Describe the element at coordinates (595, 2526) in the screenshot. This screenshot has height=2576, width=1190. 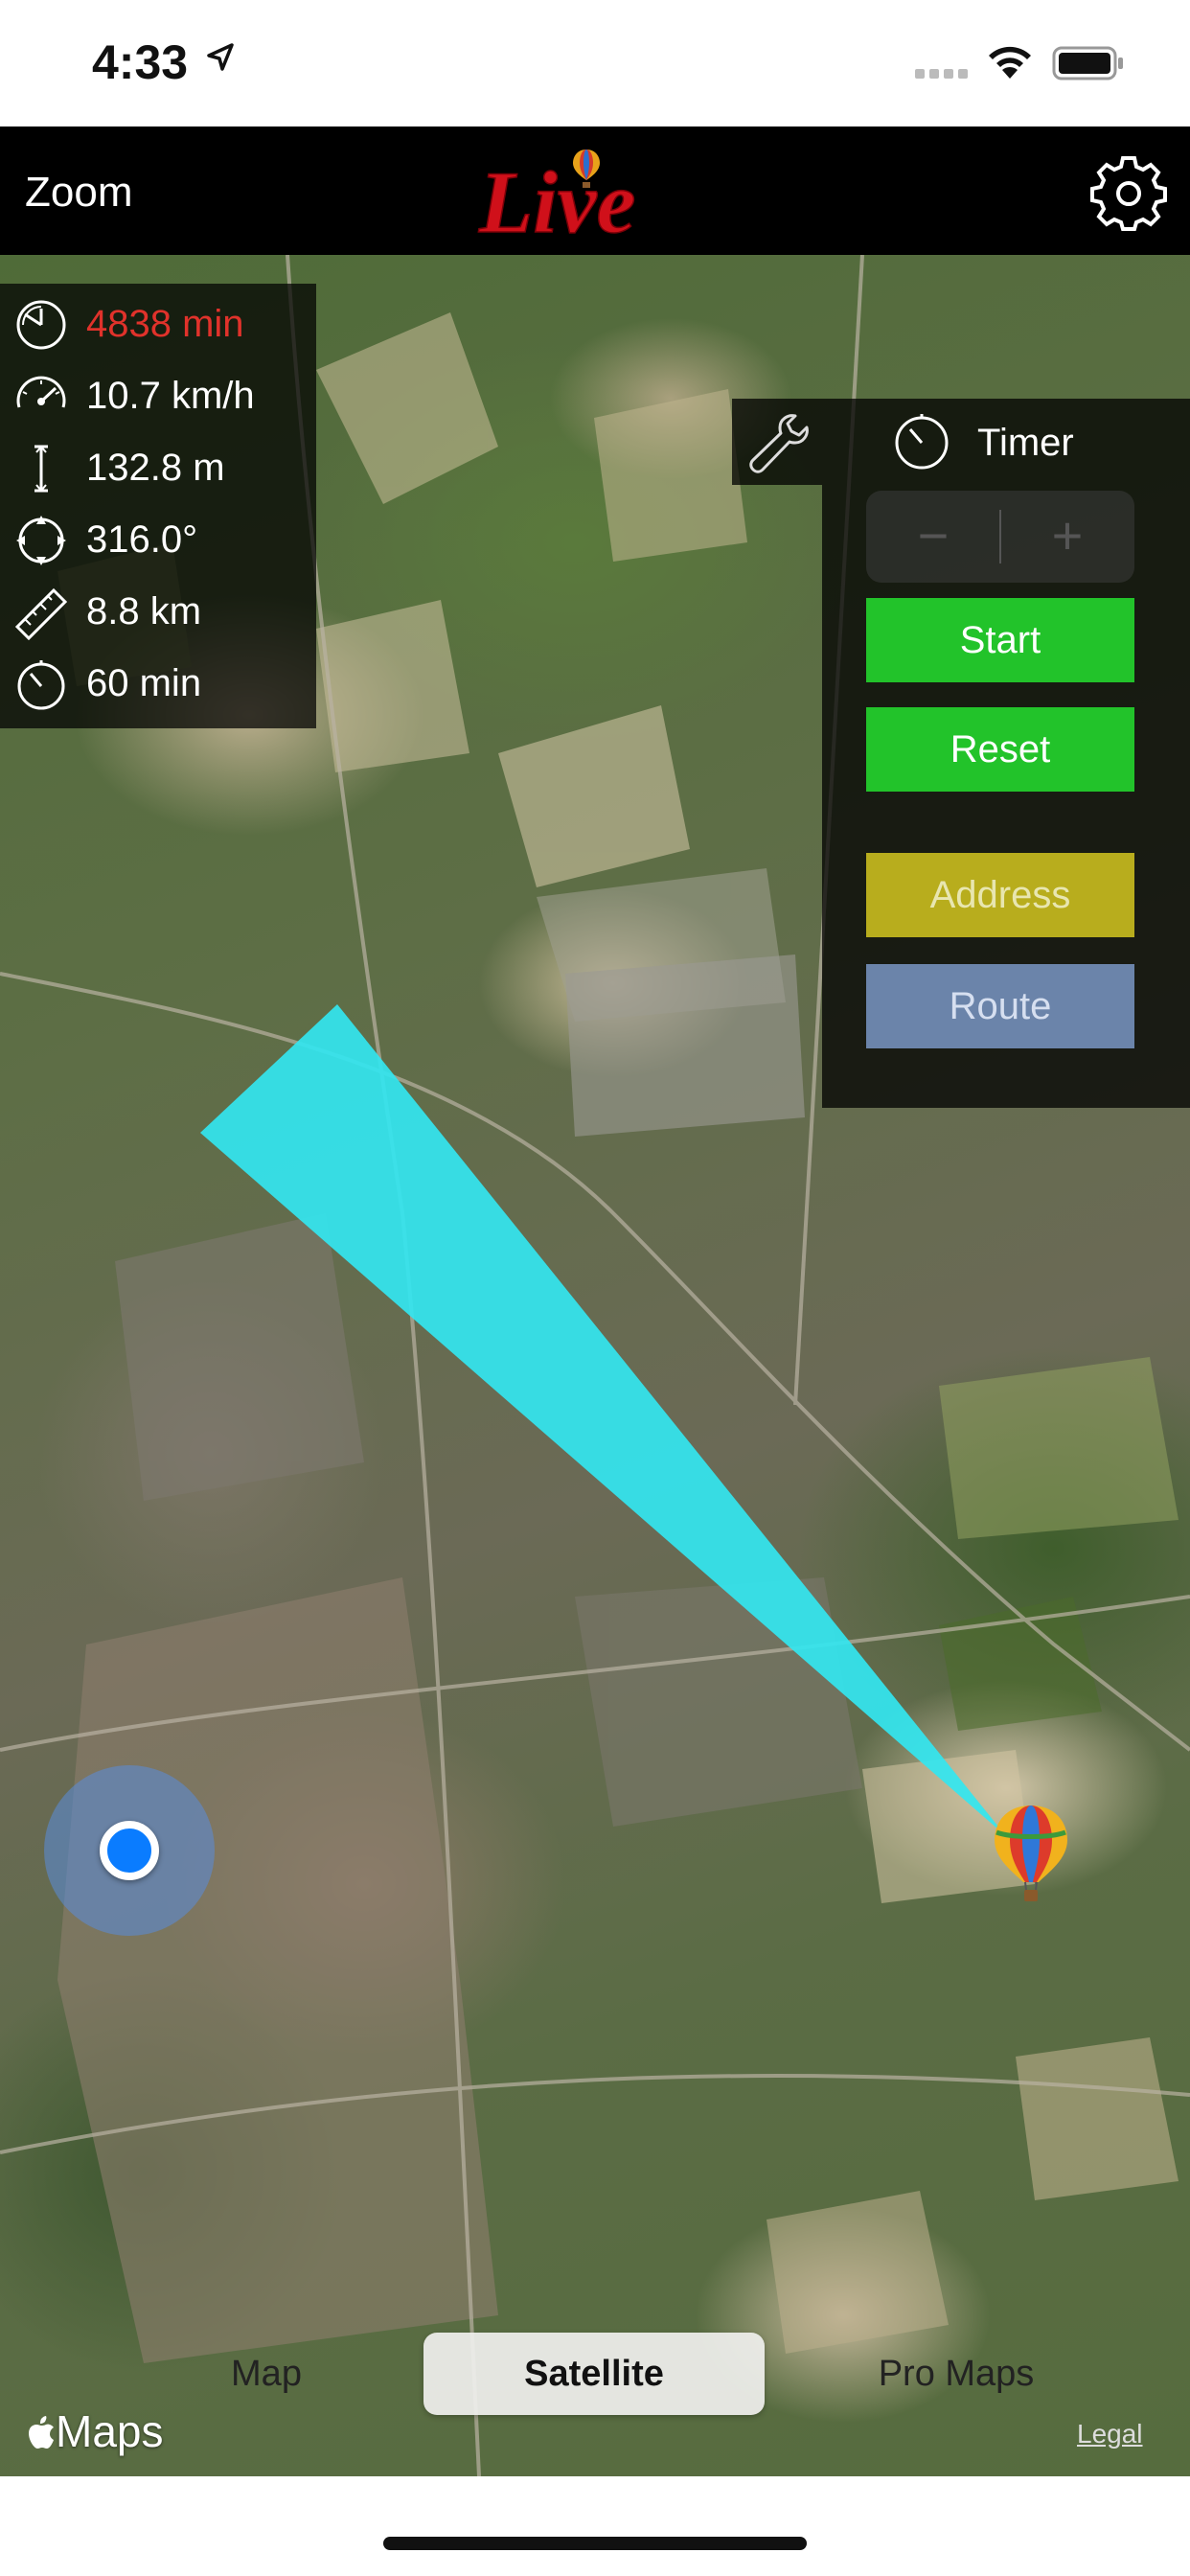
I see `bottom-safe-area` at that location.